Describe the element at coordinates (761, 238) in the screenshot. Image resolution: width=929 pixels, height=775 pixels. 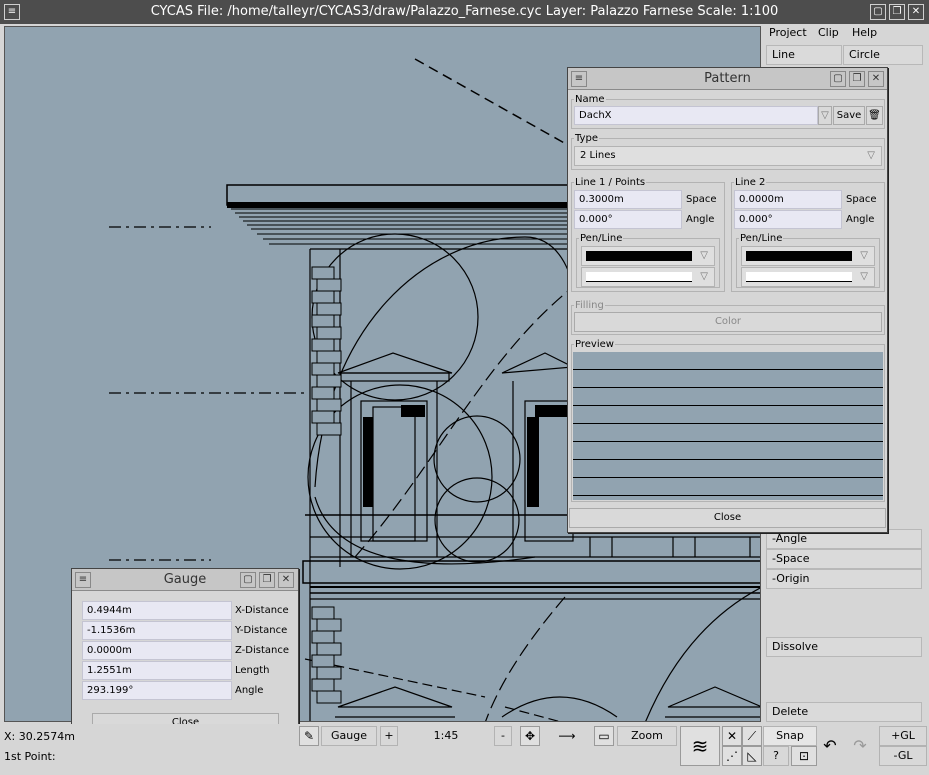
I see `line2-pen-label: Pen/Line` at that location.